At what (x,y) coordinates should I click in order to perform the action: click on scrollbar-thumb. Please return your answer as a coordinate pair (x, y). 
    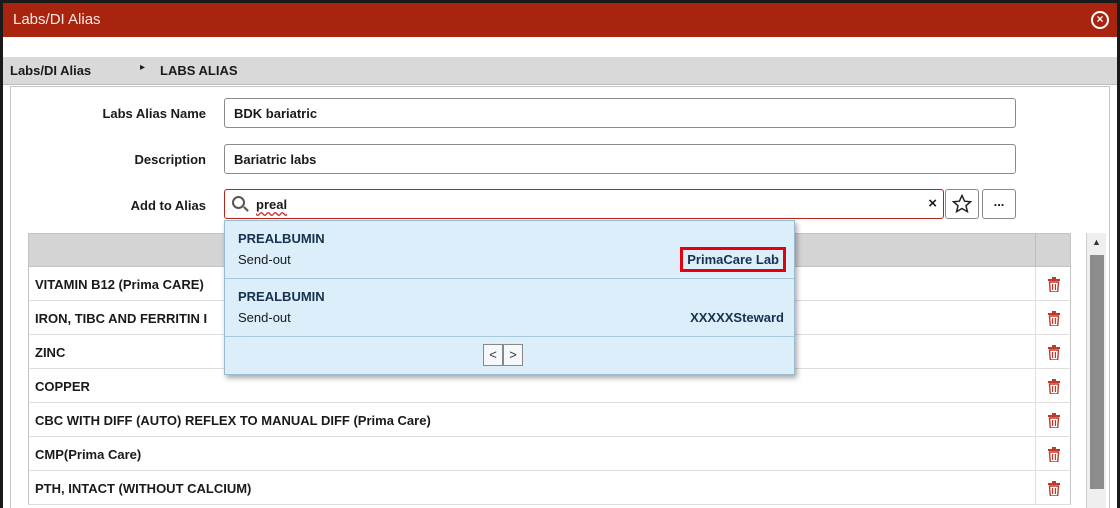
    Looking at the image, I should click on (1097, 372).